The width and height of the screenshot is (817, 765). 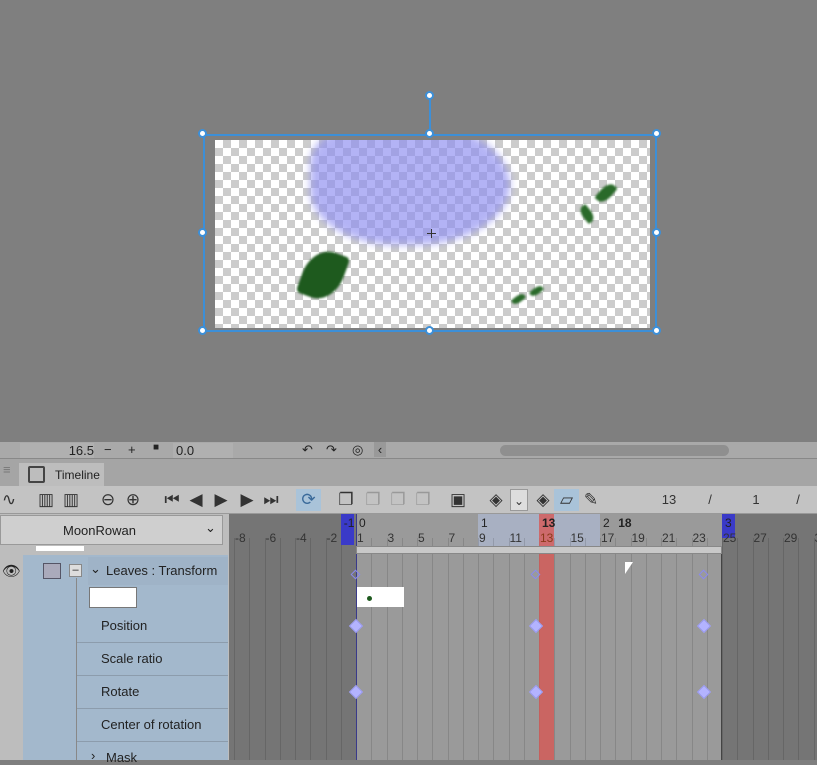 What do you see at coordinates (172, 500) in the screenshot?
I see `first-frame-icon: ⏮` at bounding box center [172, 500].